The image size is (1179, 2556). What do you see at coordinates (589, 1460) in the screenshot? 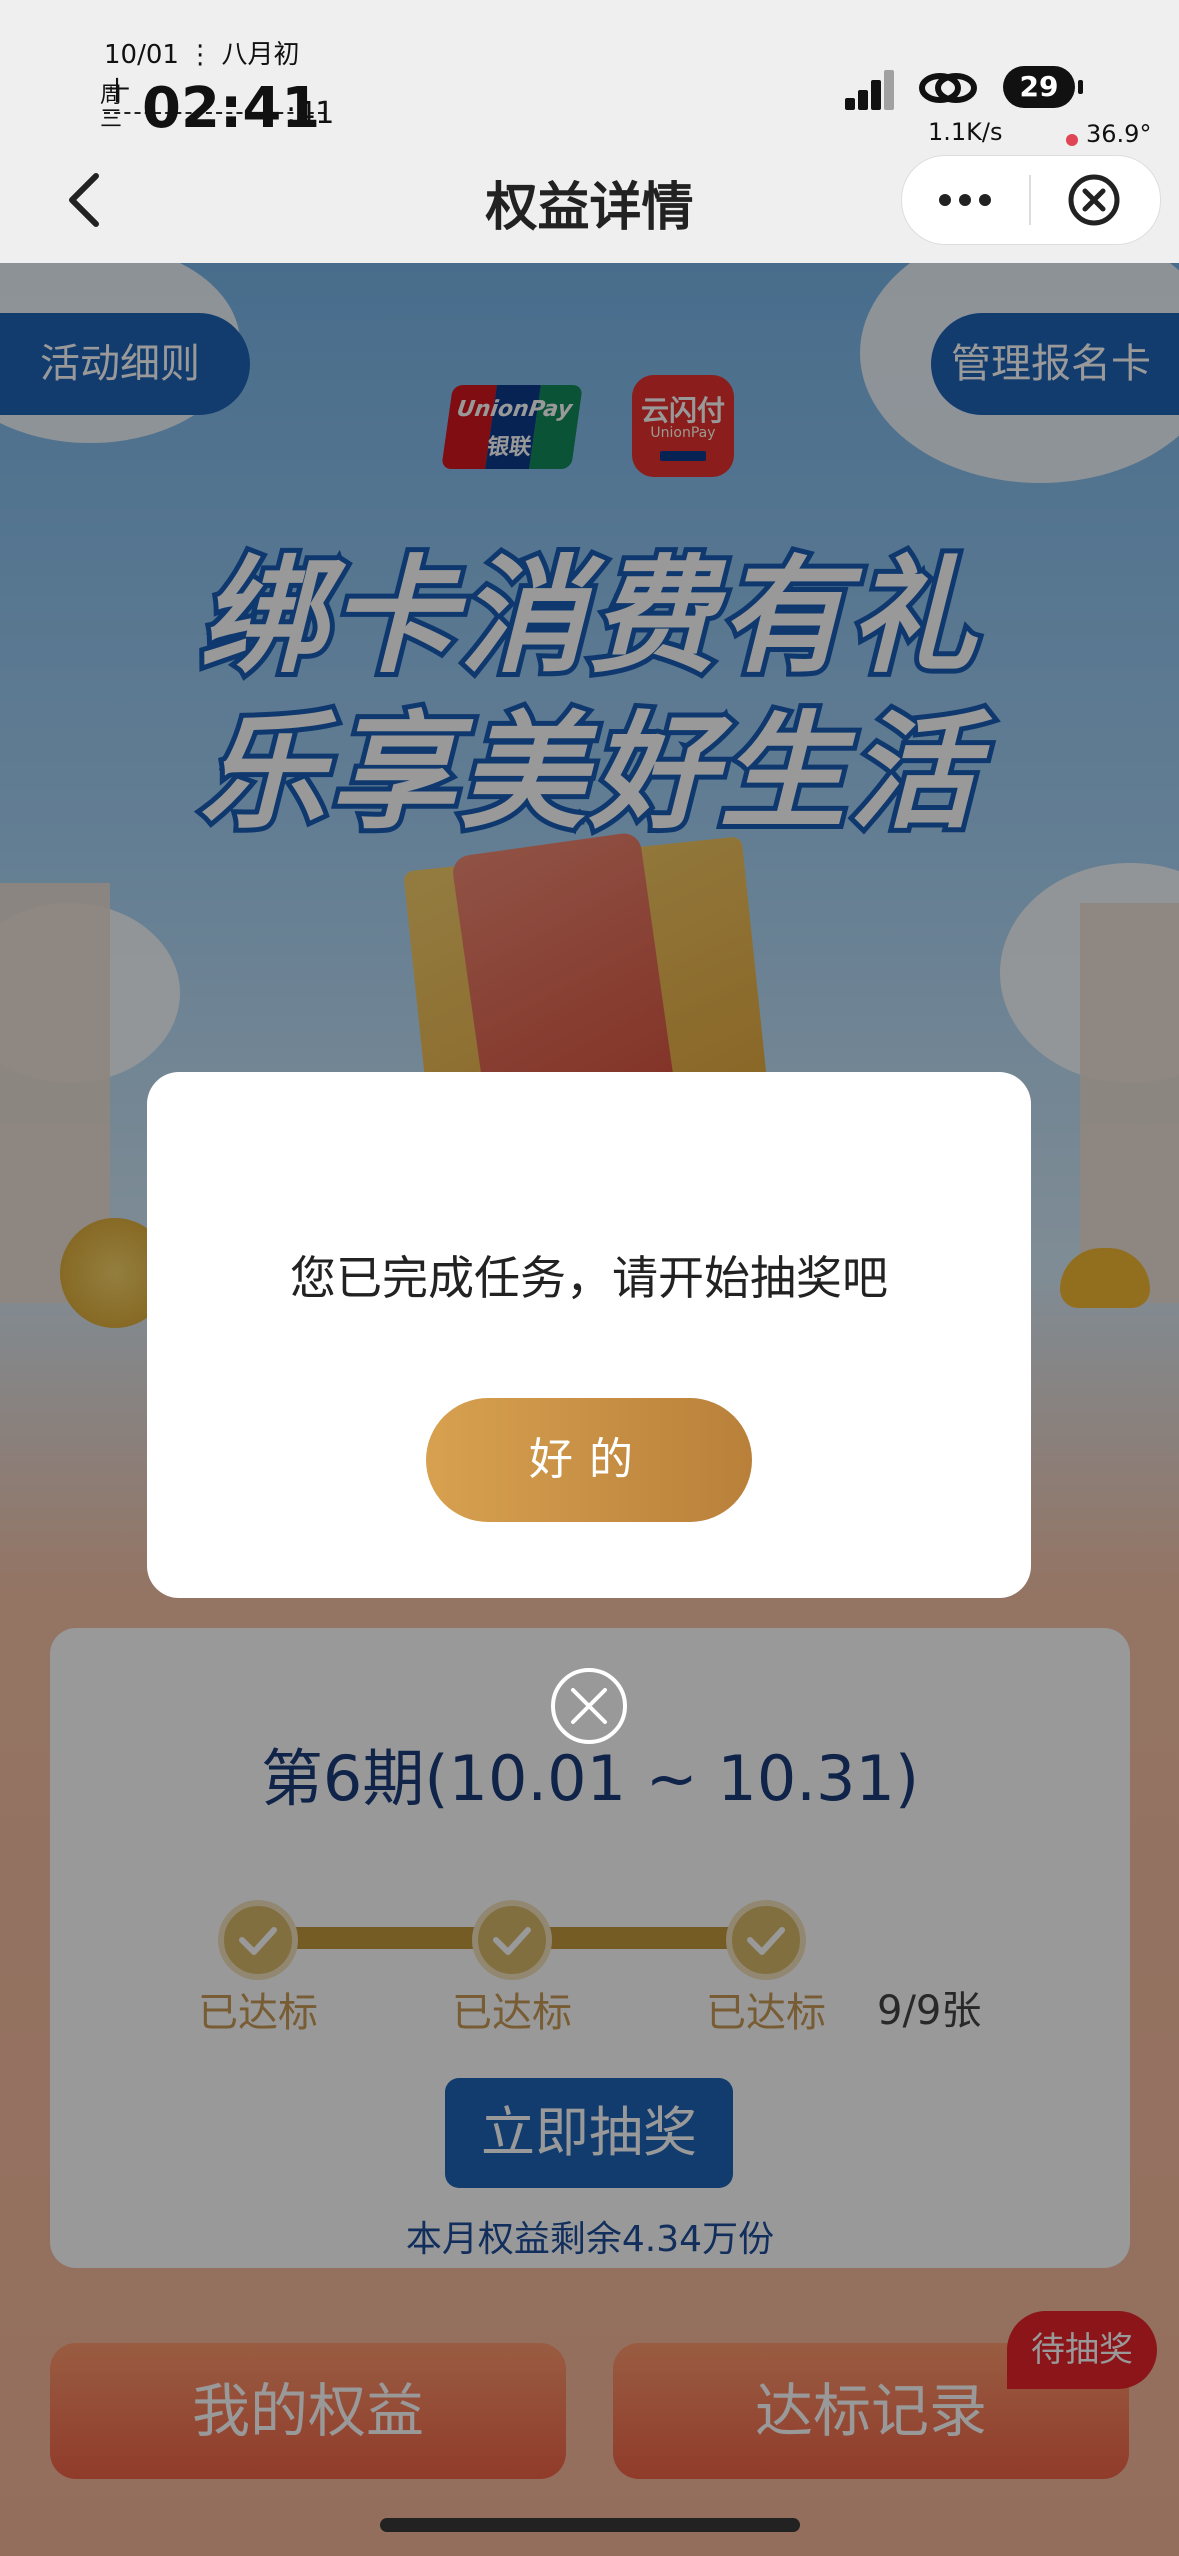
I see `ok-button: 好的` at bounding box center [589, 1460].